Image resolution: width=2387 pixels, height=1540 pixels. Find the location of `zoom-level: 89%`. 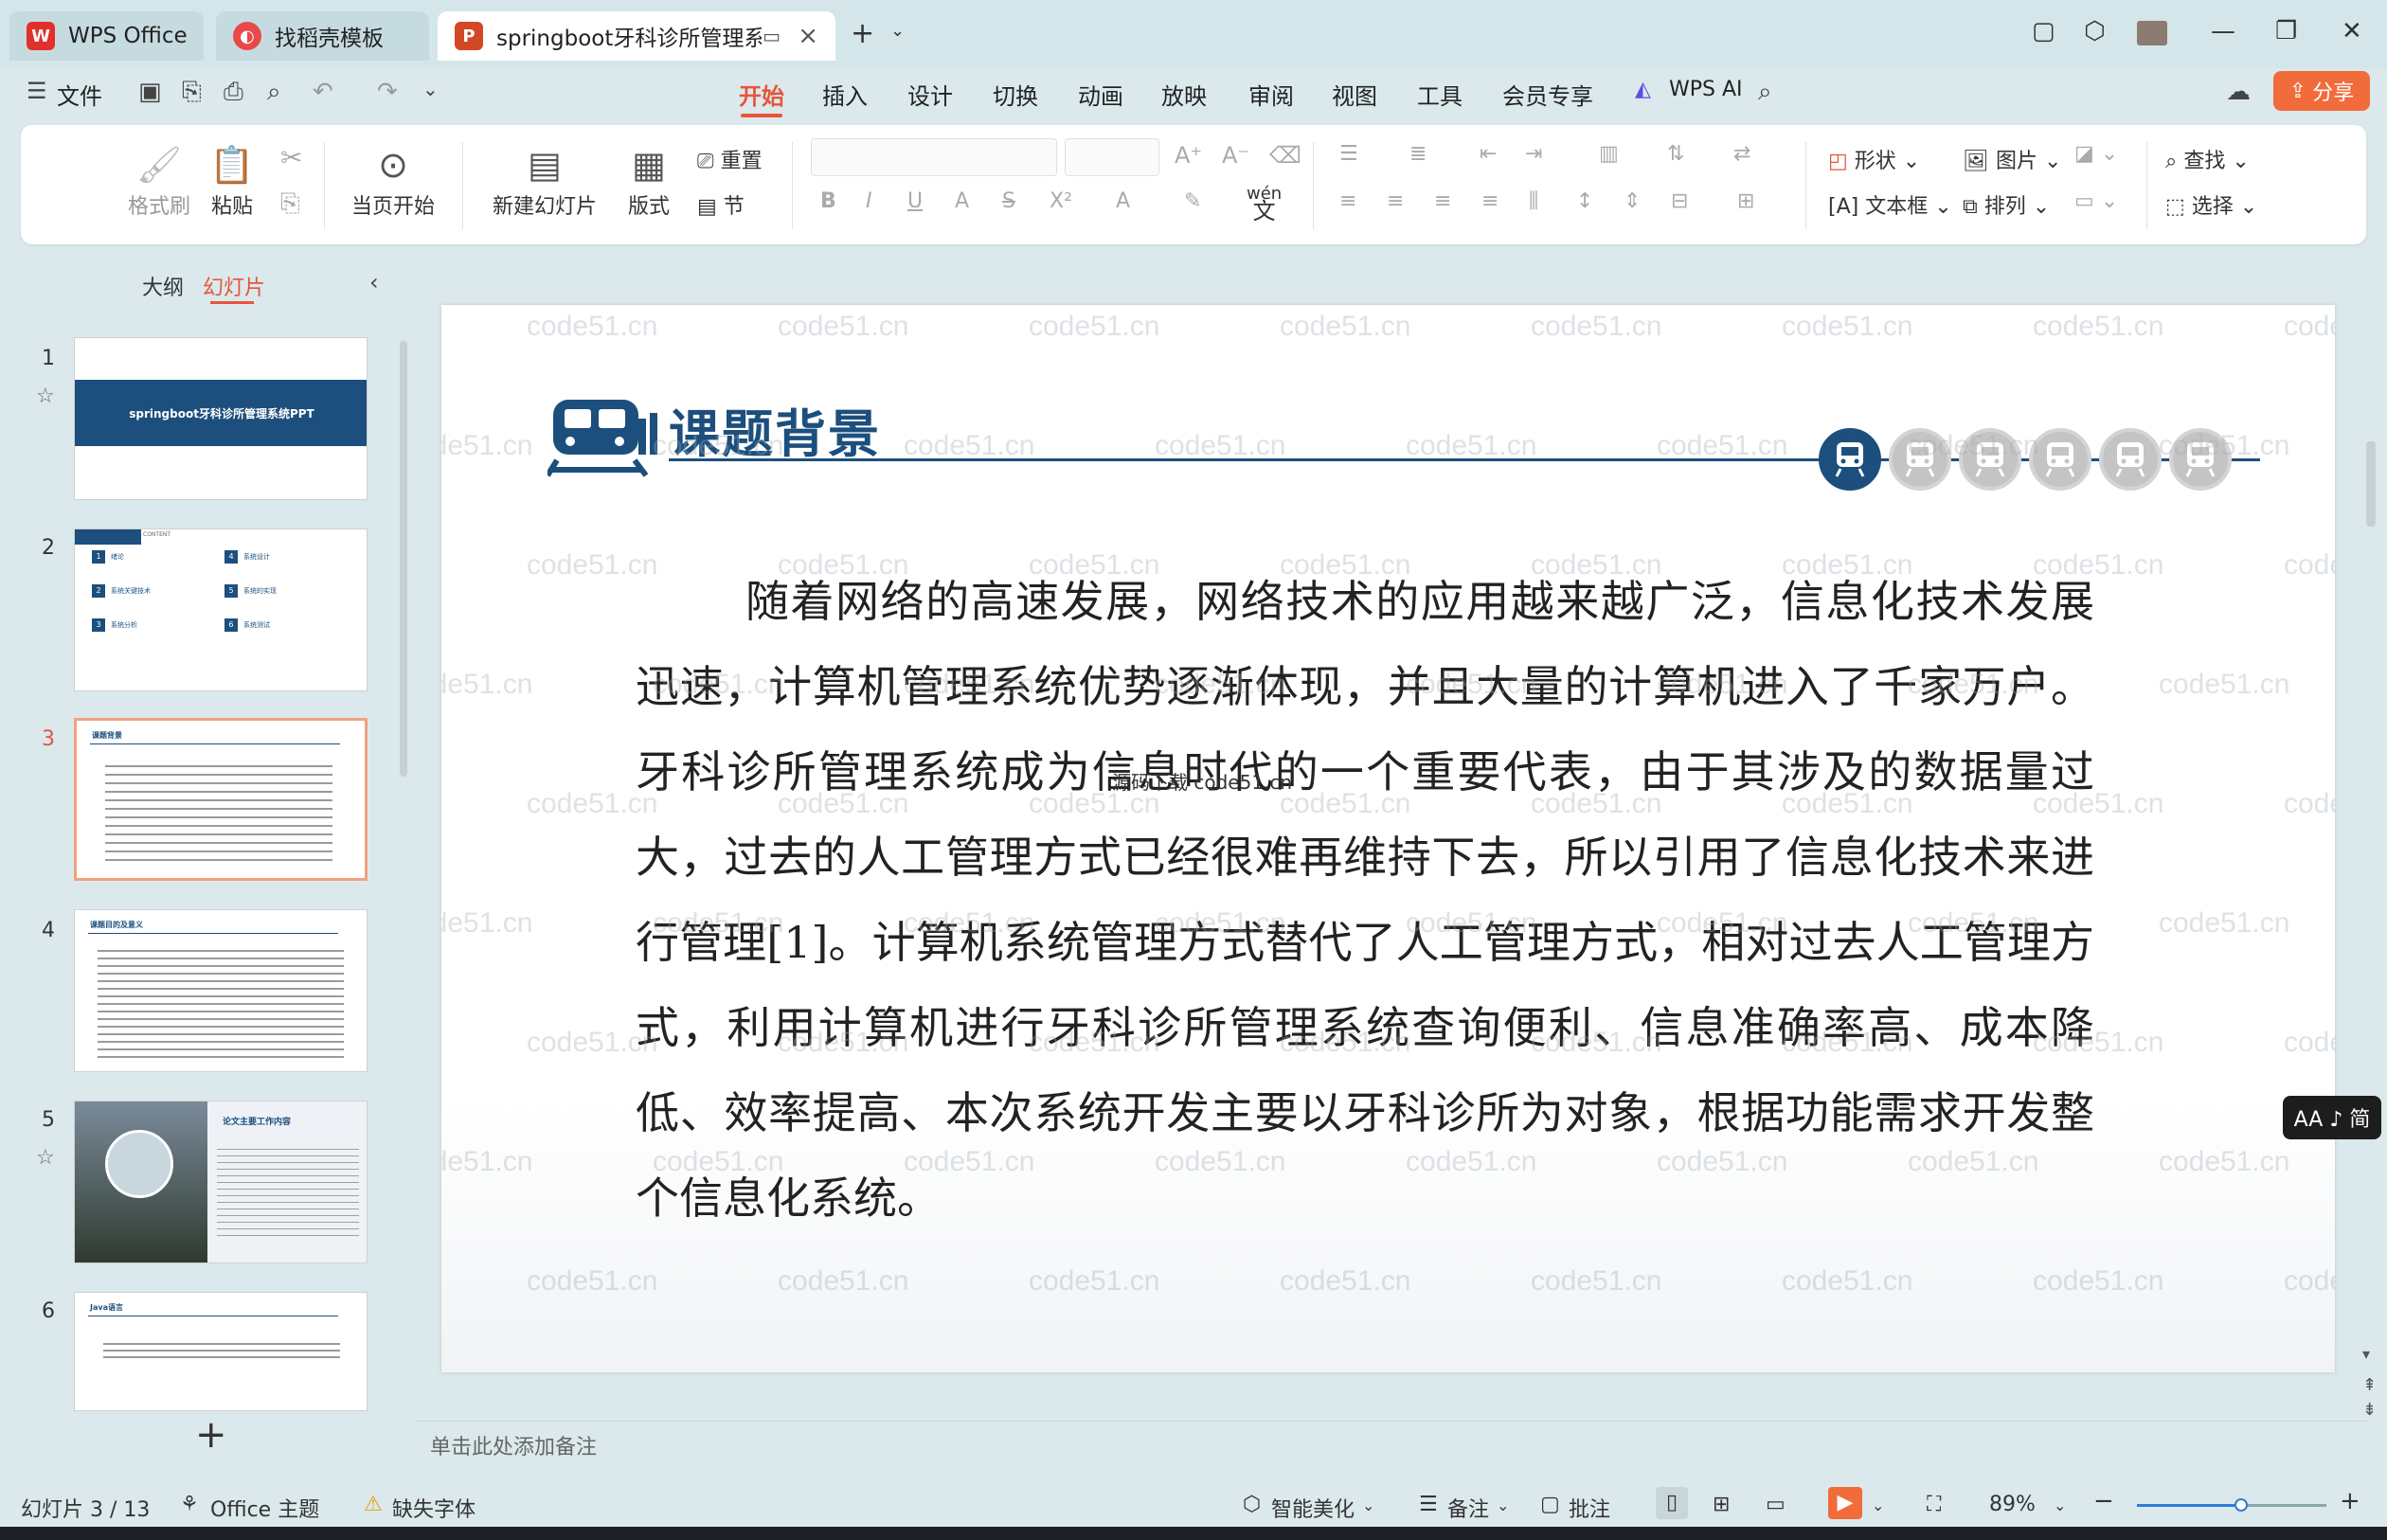

zoom-level: 89% is located at coordinates (2012, 1504).